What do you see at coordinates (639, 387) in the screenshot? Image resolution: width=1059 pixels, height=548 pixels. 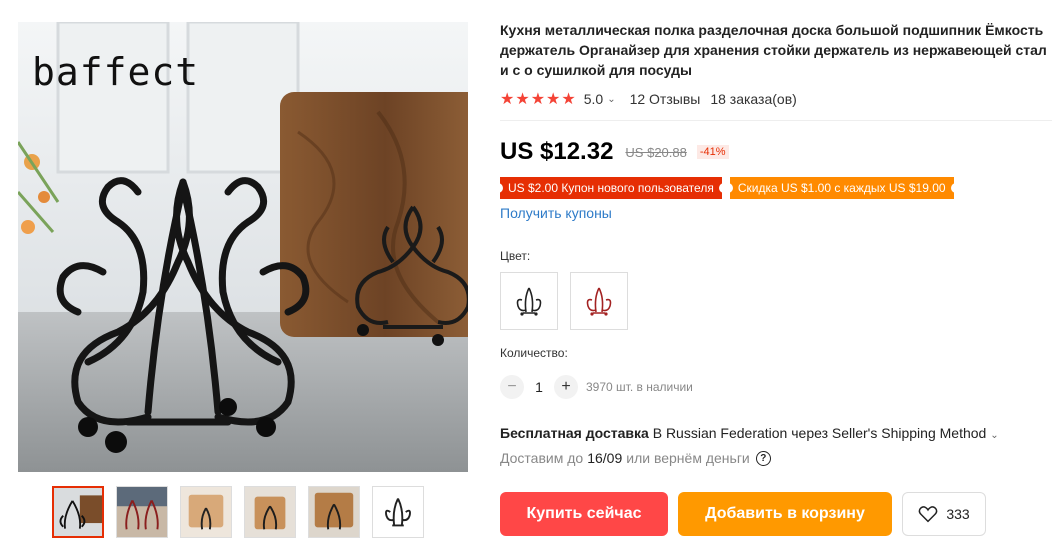 I see `stock-count: 3970 шт. в наличии` at bounding box center [639, 387].